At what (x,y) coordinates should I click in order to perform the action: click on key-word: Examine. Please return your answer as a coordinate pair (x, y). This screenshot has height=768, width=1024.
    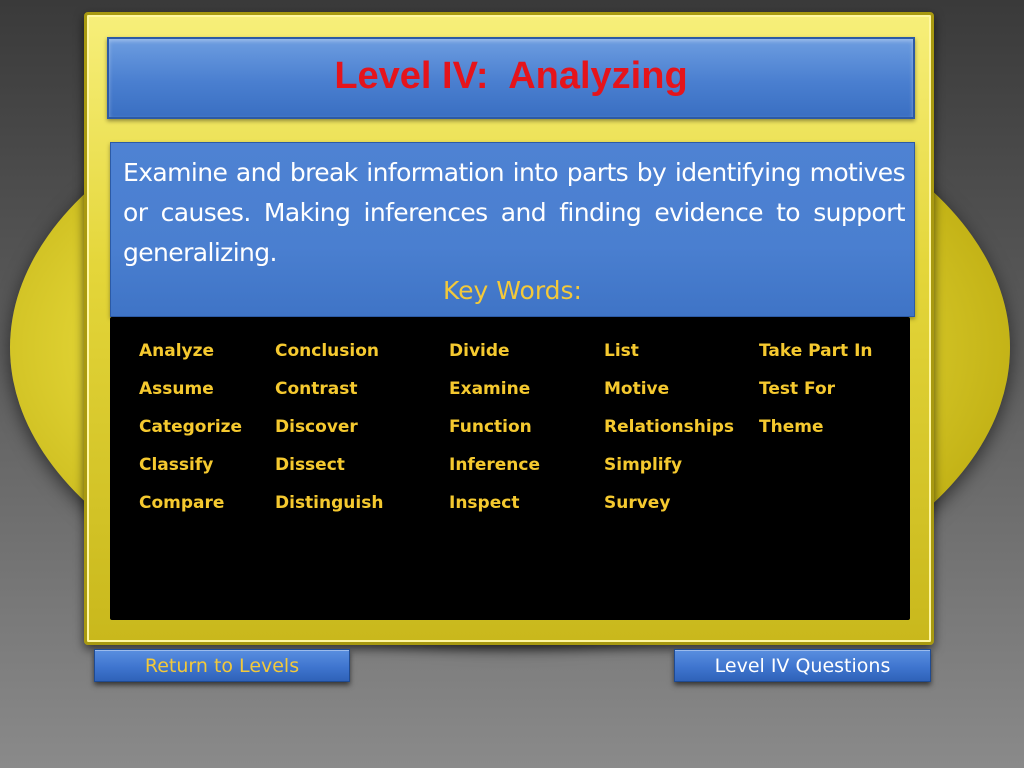
    Looking at the image, I should click on (490, 389).